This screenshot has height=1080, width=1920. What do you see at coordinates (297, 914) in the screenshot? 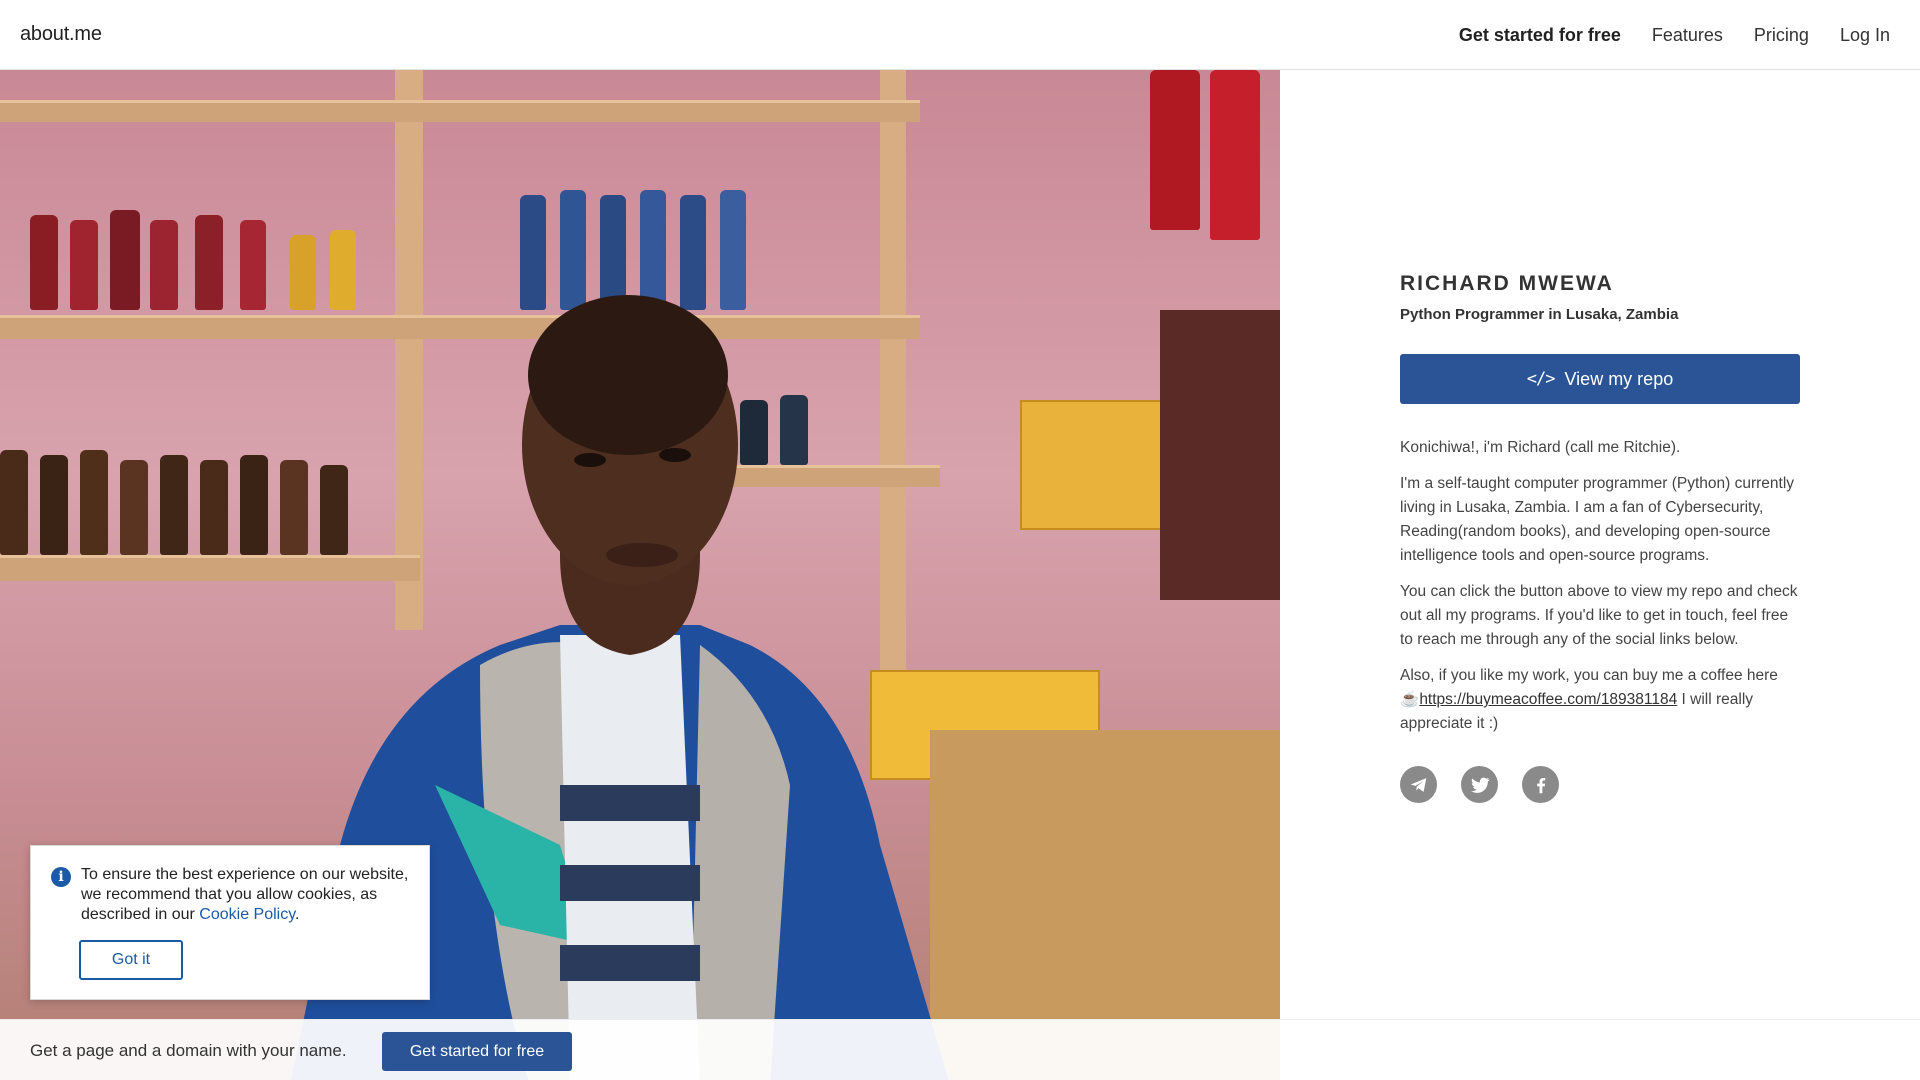
I see `cookie-message-end: .` at bounding box center [297, 914].